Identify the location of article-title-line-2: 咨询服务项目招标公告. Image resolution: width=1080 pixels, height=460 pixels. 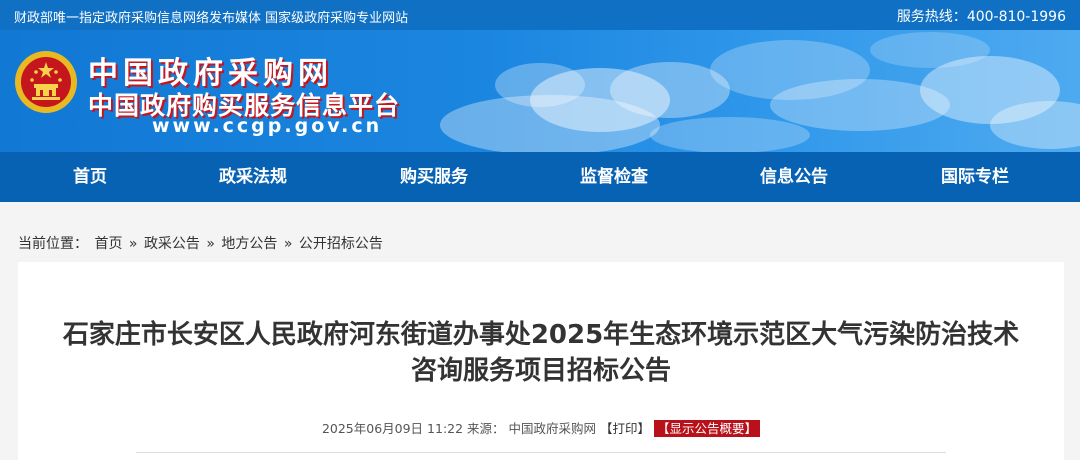
(540, 371).